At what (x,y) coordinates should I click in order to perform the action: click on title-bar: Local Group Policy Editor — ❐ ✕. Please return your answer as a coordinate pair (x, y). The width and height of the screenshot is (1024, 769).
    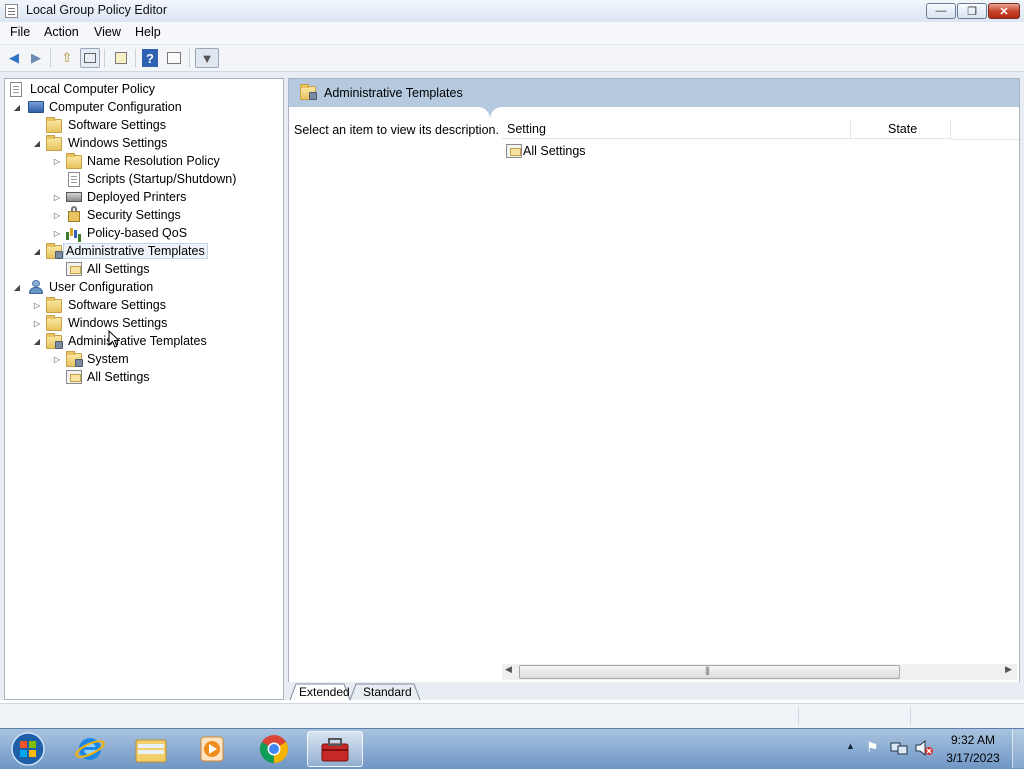
    Looking at the image, I should click on (512, 11).